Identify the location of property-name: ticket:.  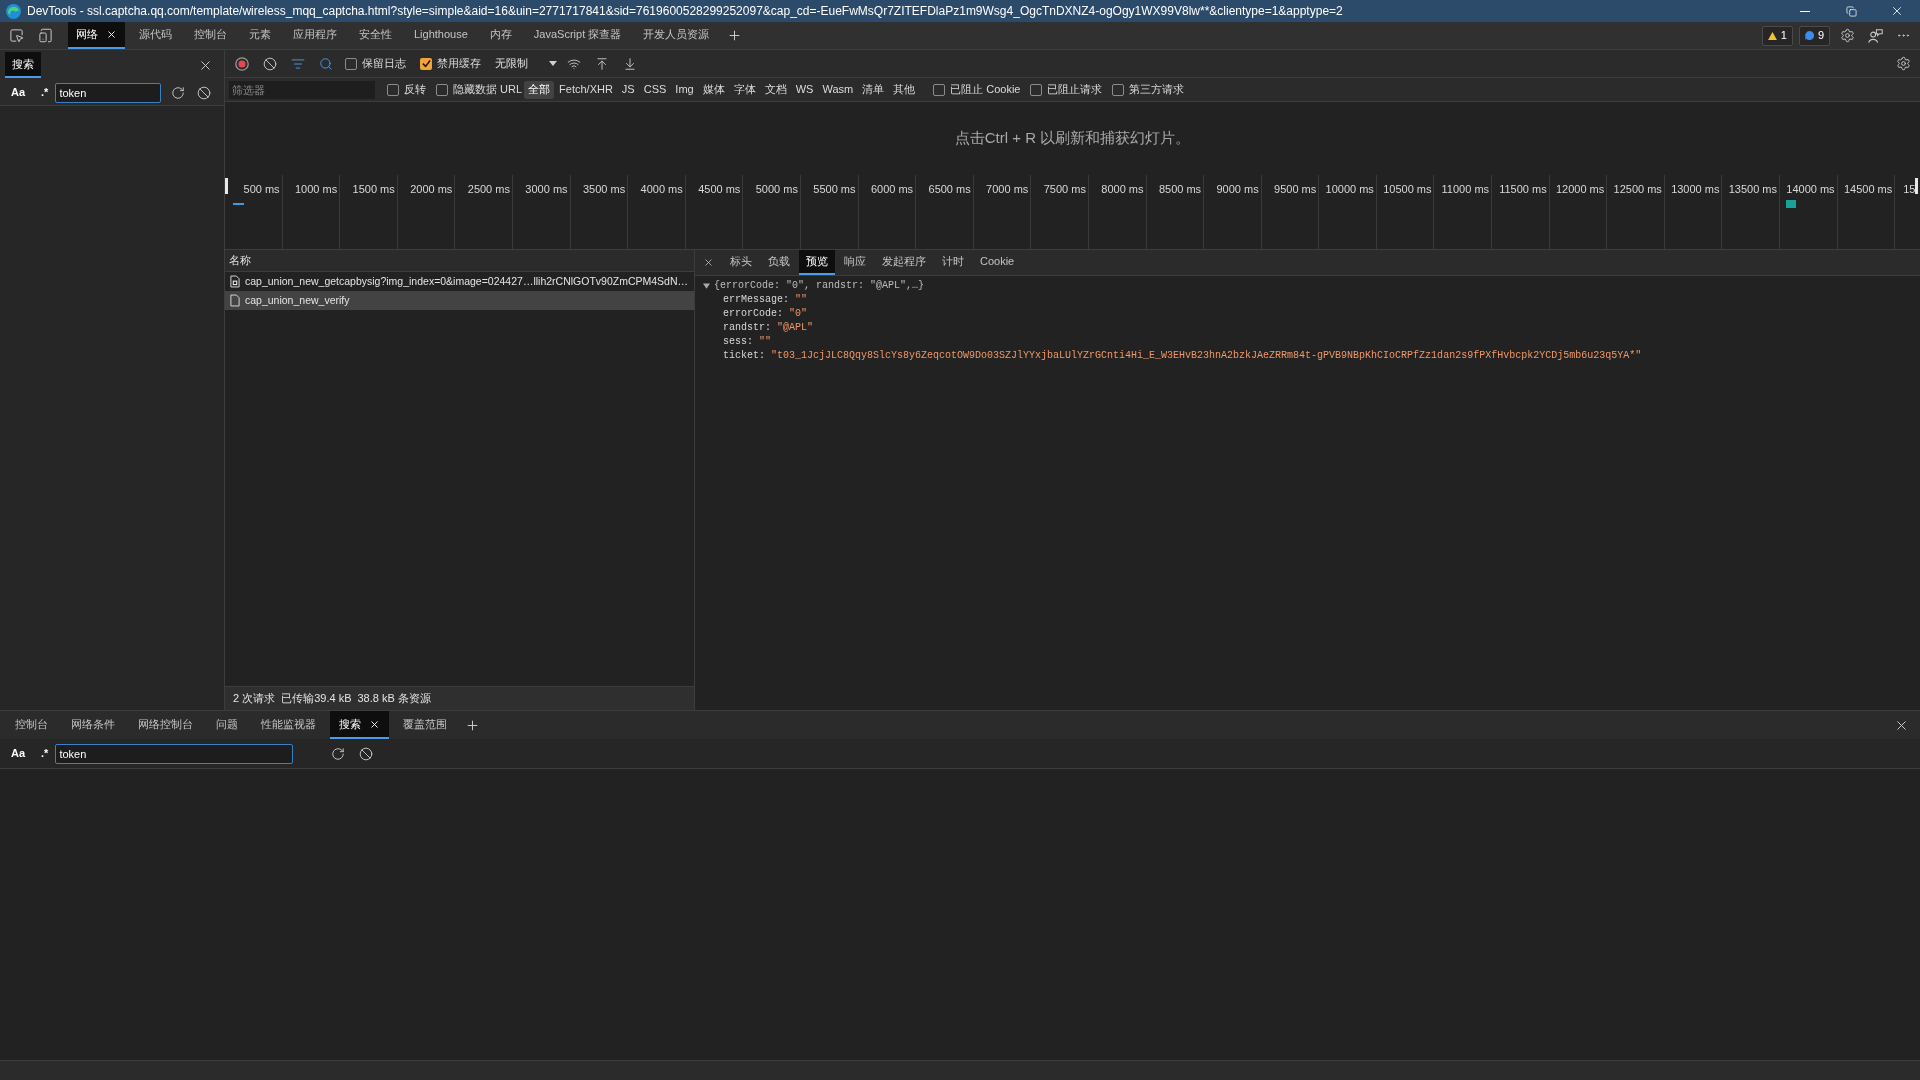
(744, 356).